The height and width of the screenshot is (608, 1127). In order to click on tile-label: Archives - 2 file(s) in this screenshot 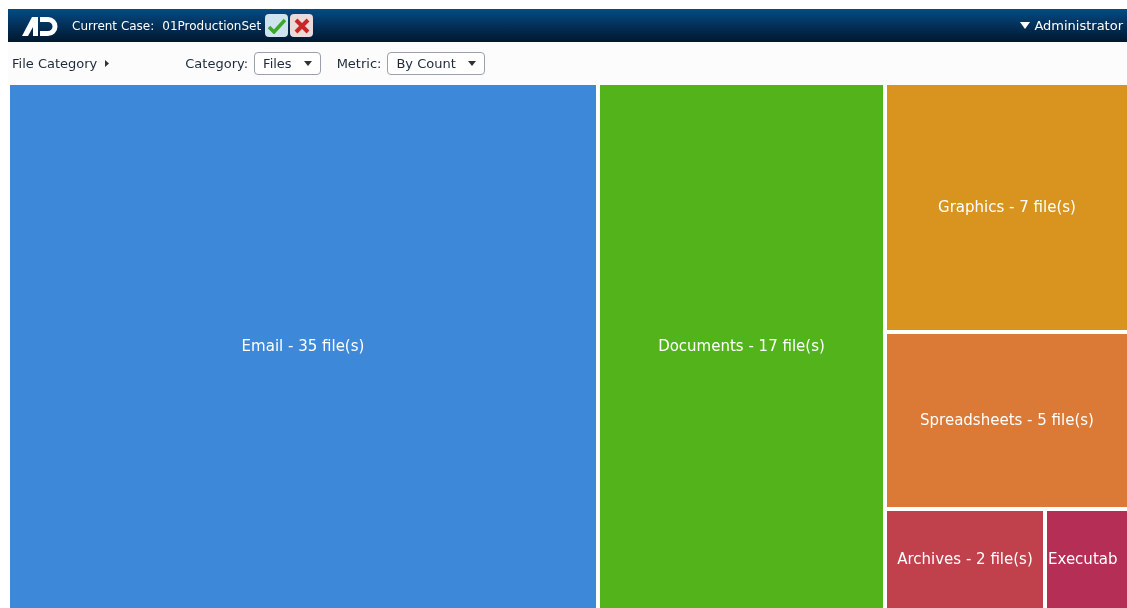, I will do `click(965, 560)`.